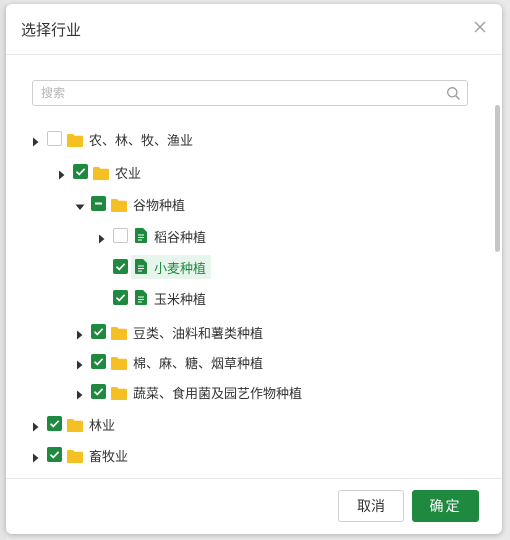 The height and width of the screenshot is (540, 510). What do you see at coordinates (51, 30) in the screenshot?
I see `dialog-title: 选择行业` at bounding box center [51, 30].